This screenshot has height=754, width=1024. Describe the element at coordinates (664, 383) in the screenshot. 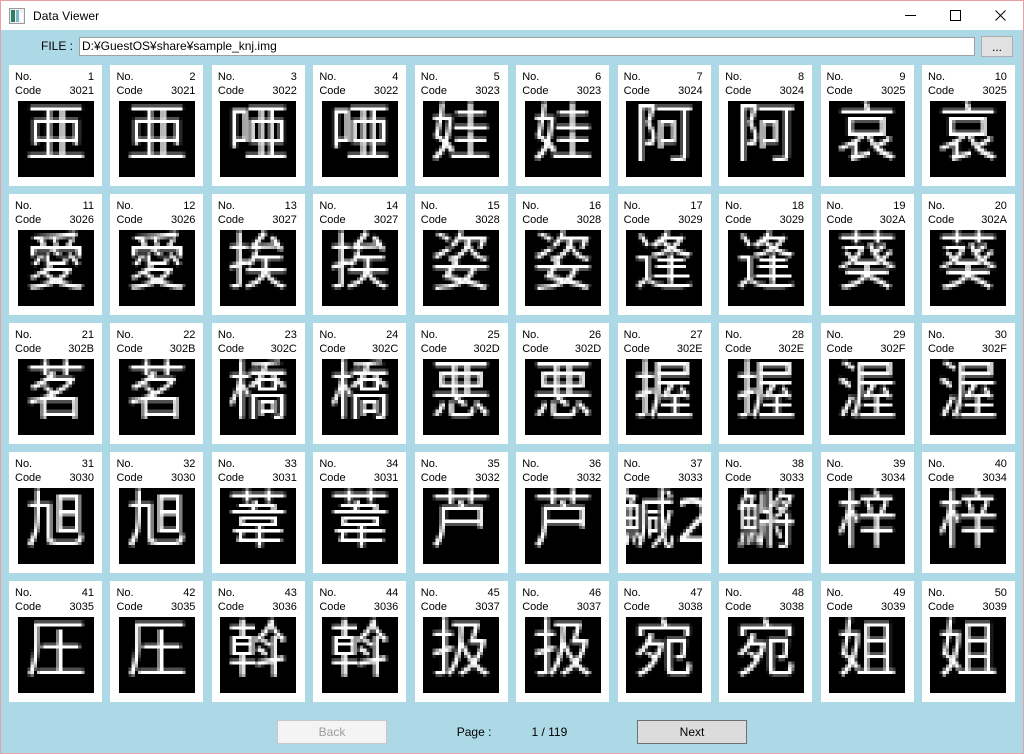

I see `glyph-cell: No. 27 Code 302E` at that location.